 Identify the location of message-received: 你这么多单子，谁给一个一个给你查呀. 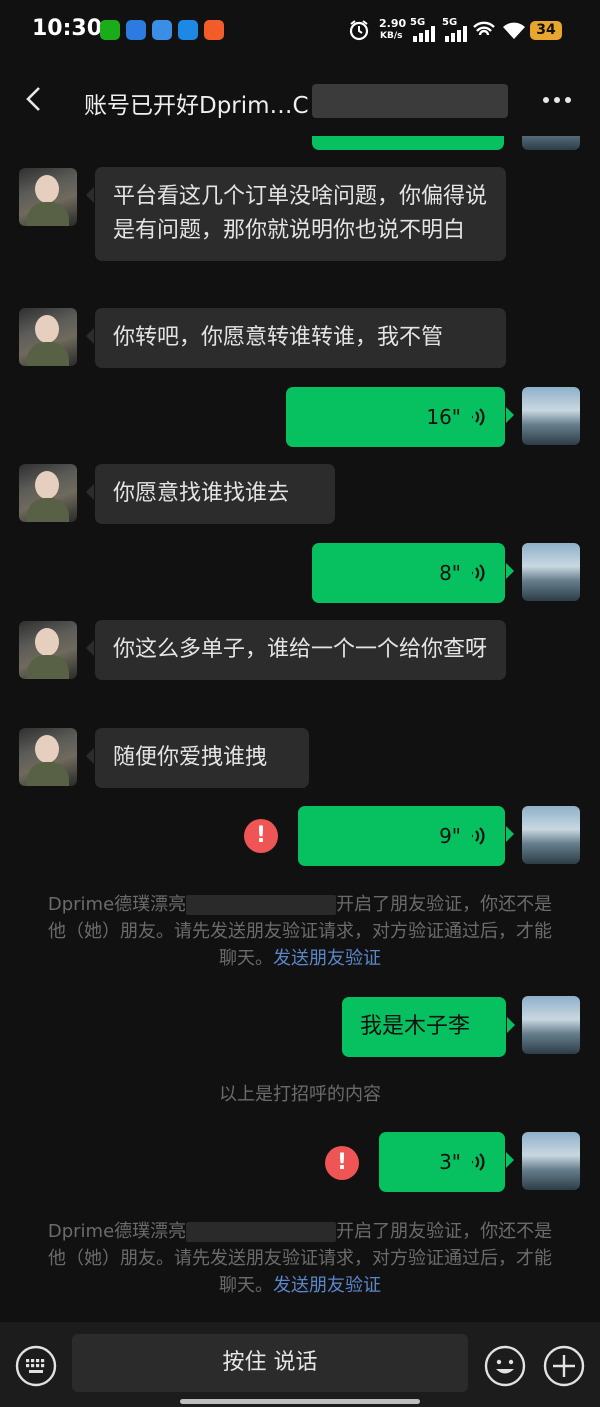
(296, 650).